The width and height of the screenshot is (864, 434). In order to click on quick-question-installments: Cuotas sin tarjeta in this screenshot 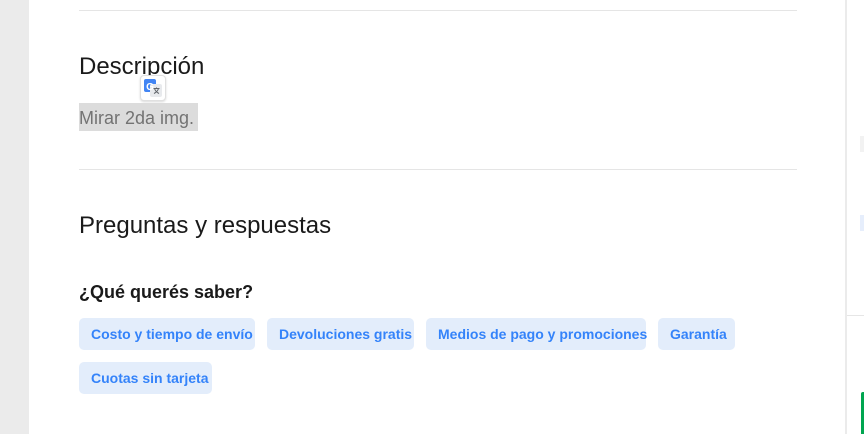, I will do `click(145, 378)`.